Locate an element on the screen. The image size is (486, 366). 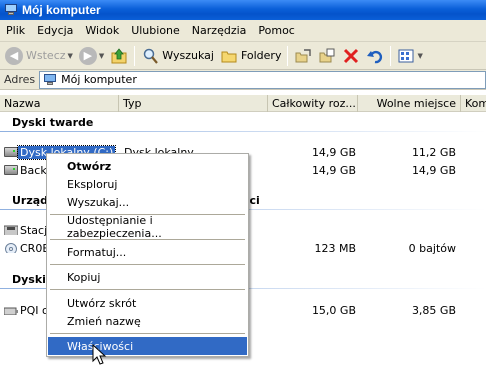
cd-drive-icon is located at coordinates (11, 248).